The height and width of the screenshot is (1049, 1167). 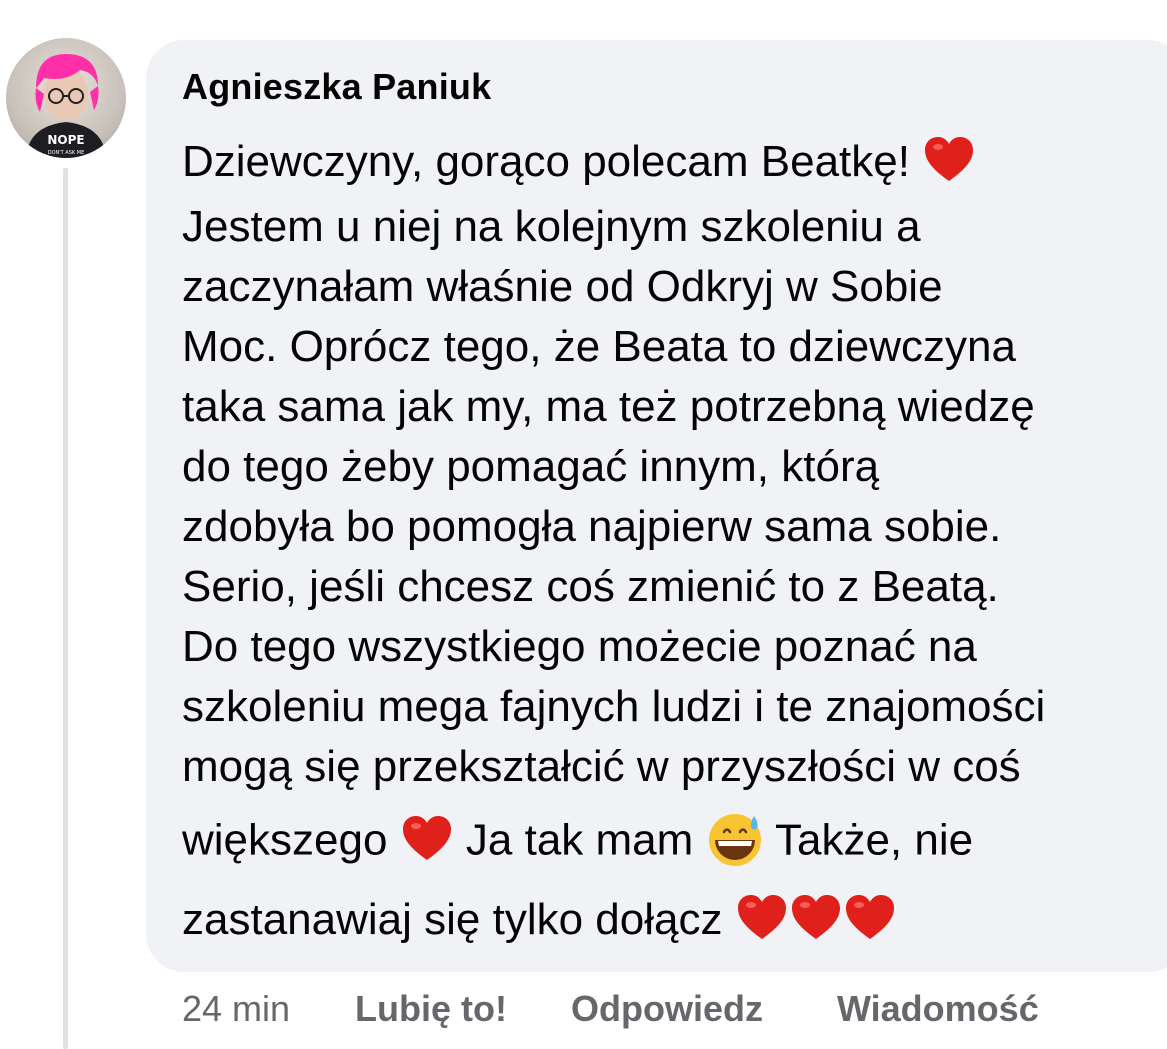 I want to click on comment-text: Ja tak mam, so click(x=579, y=840).